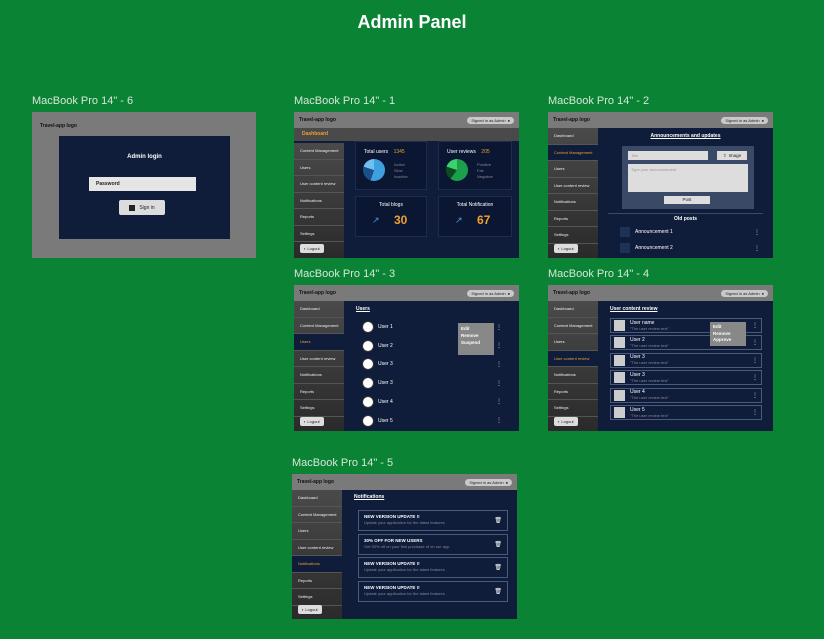 This screenshot has width=824, height=639. I want to click on login-card: Admin login Password Sign in, so click(144, 187).